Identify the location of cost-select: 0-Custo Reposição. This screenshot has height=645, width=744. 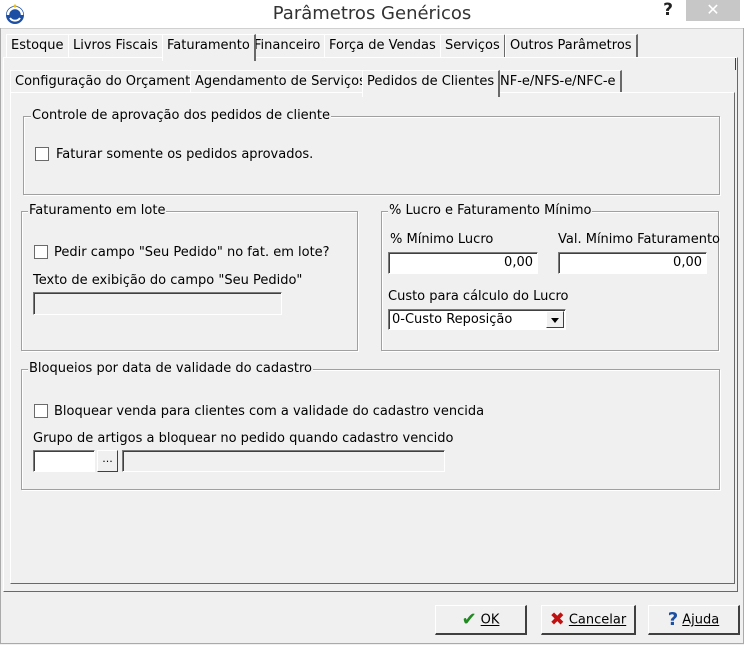
(477, 319).